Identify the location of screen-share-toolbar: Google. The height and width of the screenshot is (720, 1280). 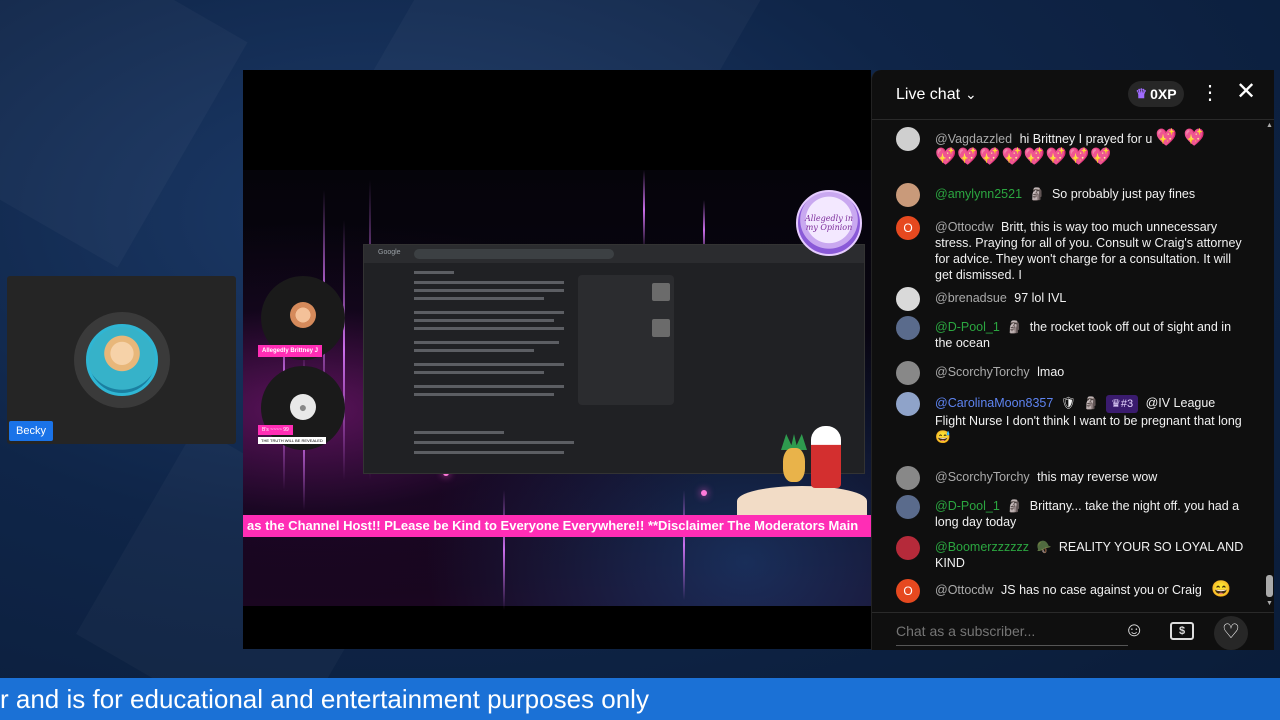
(614, 254).